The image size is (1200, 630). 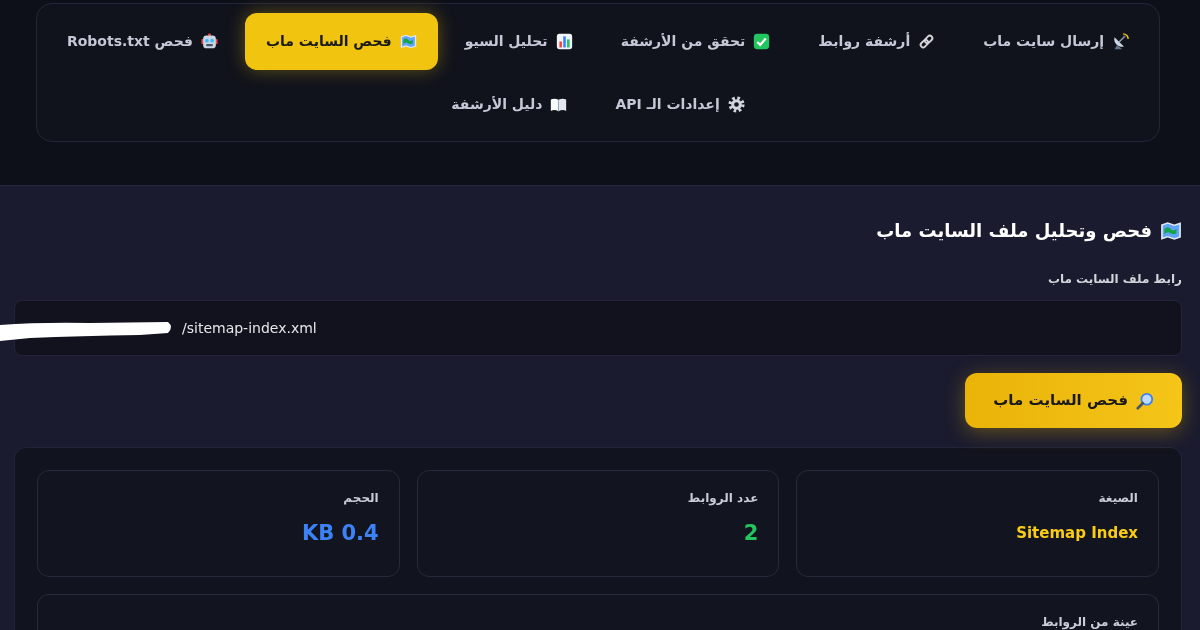 What do you see at coordinates (1014, 231) in the screenshot?
I see `section-title: فحص وتحليل ملف السايت ماب` at bounding box center [1014, 231].